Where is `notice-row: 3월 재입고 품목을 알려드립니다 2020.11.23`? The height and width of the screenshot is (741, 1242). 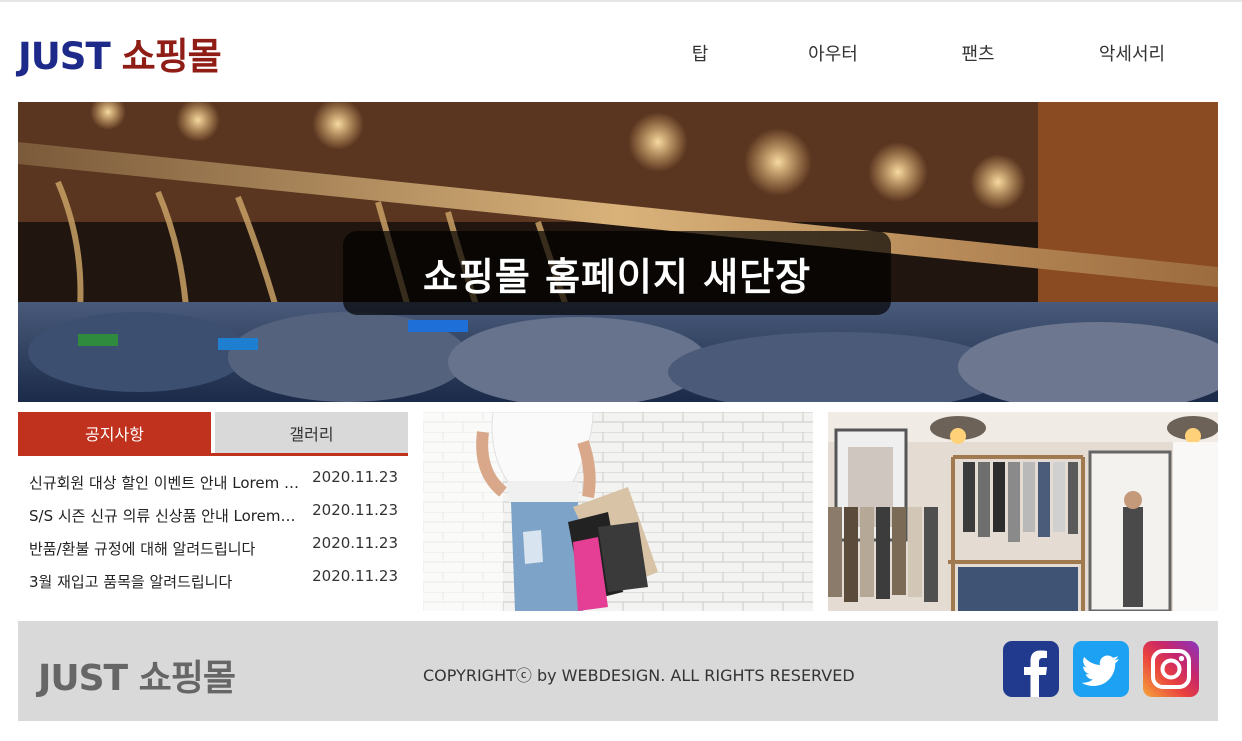 notice-row: 3월 재입고 품목을 알려드립니다 2020.11.23 is located at coordinates (213, 581).